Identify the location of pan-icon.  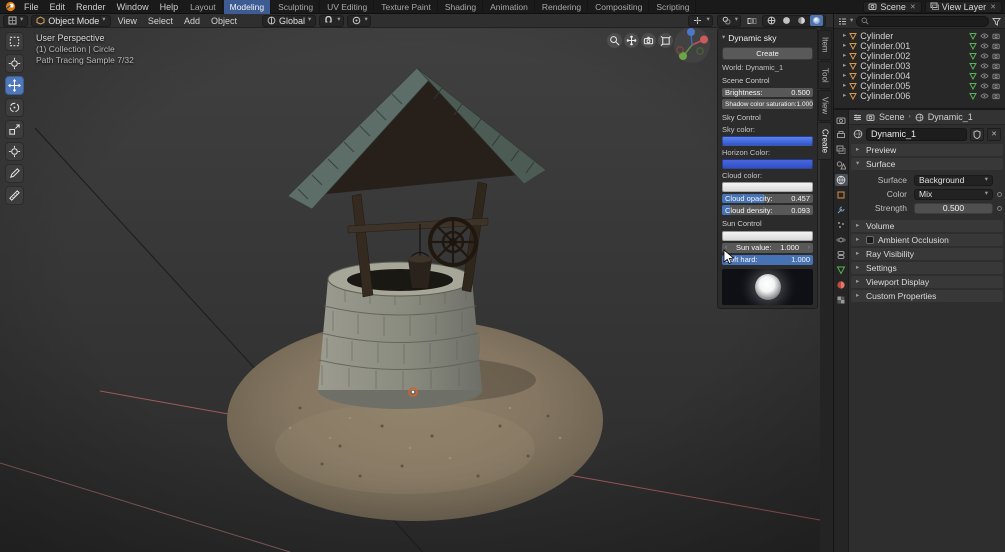
(631, 40).